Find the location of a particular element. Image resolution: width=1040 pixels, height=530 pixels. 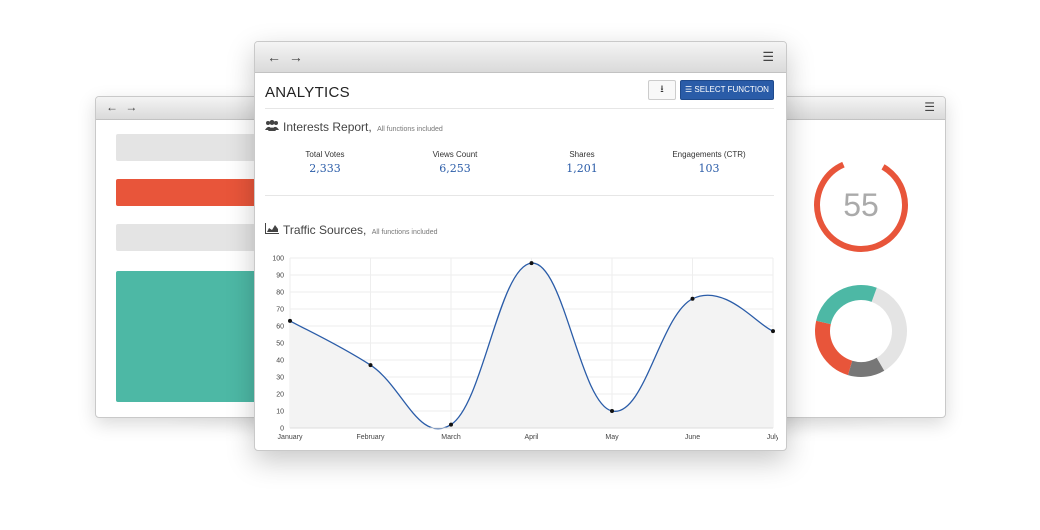

y-tick-label: 50 is located at coordinates (280, 344).